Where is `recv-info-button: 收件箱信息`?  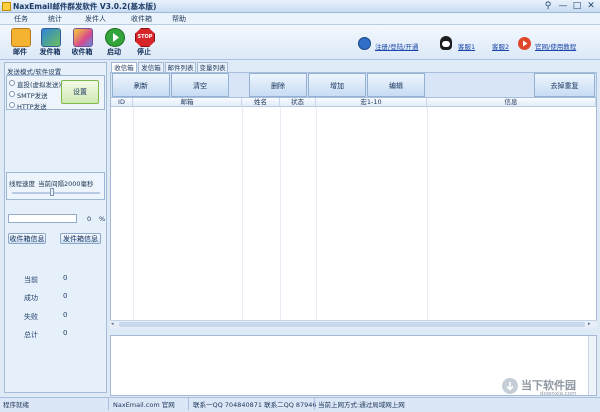 recv-info-button: 收件箱信息 is located at coordinates (27, 238).